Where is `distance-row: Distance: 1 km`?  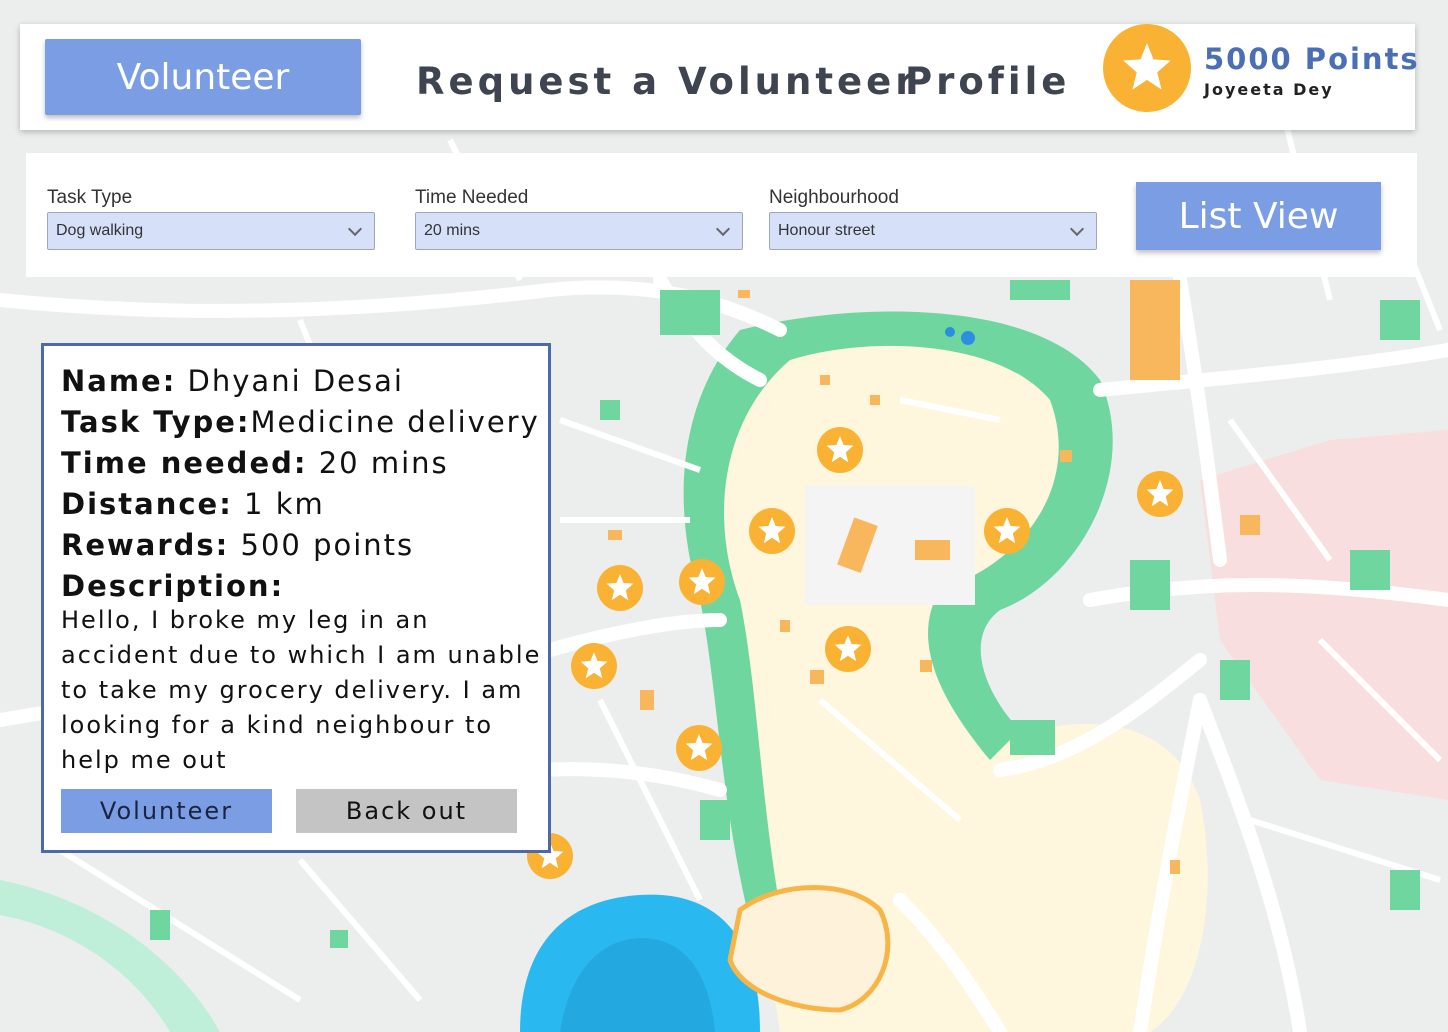
distance-row: Distance: 1 km is located at coordinates (193, 504).